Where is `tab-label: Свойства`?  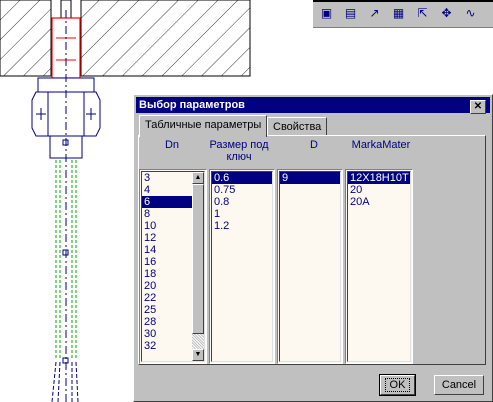
tab-label: Свойства is located at coordinates (297, 127).